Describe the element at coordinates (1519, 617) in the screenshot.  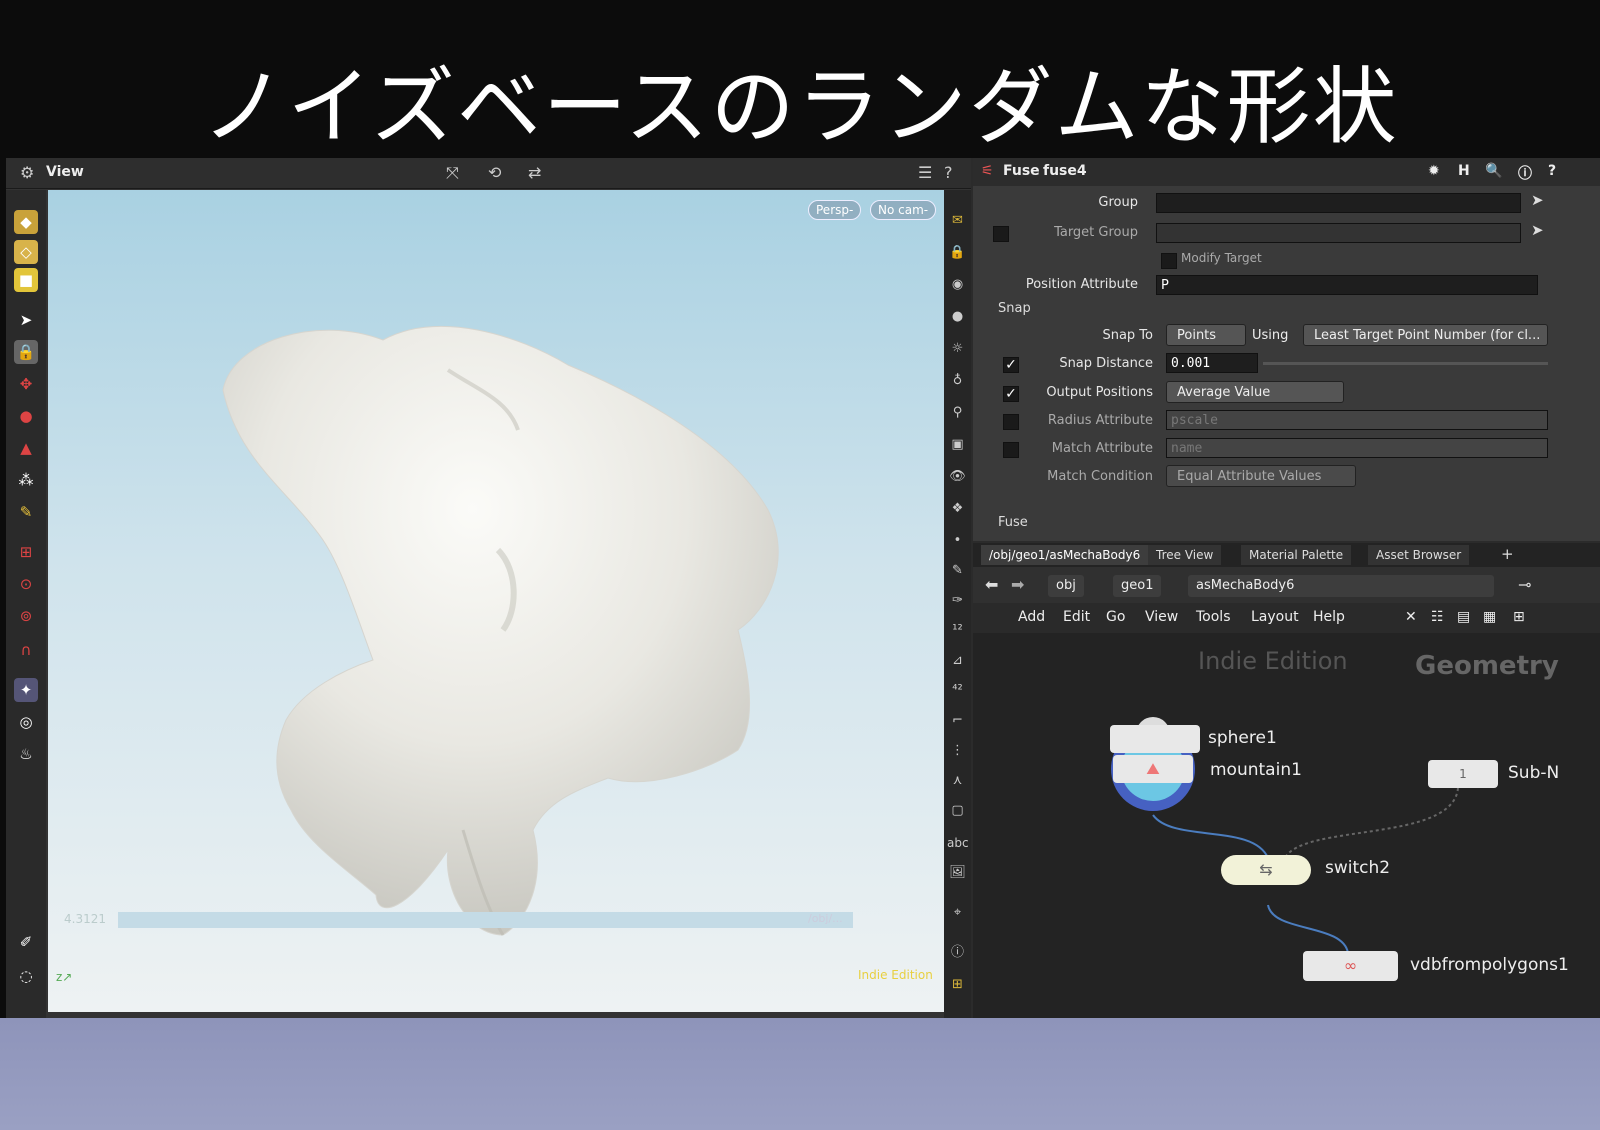
I see `layout-grid-icon: ⊞` at that location.